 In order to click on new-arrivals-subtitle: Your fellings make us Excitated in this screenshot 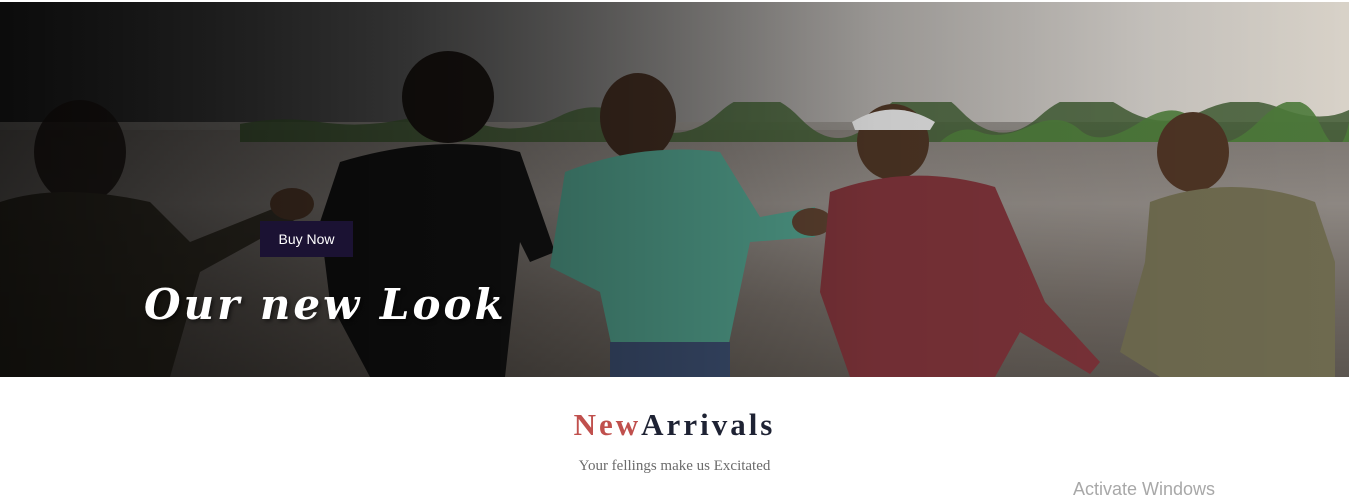, I will do `click(674, 466)`.